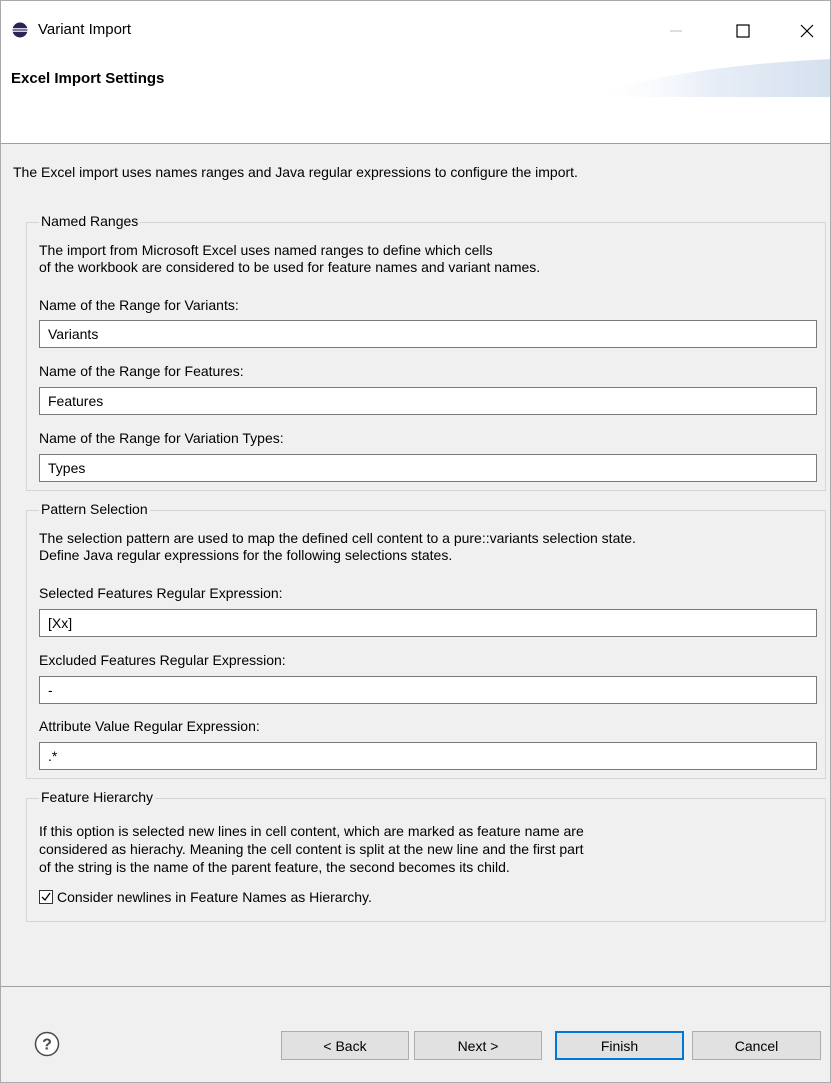 Image resolution: width=831 pixels, height=1083 pixels. I want to click on attribute-value-label: Attribute Value Regular Expression:, so click(149, 726).